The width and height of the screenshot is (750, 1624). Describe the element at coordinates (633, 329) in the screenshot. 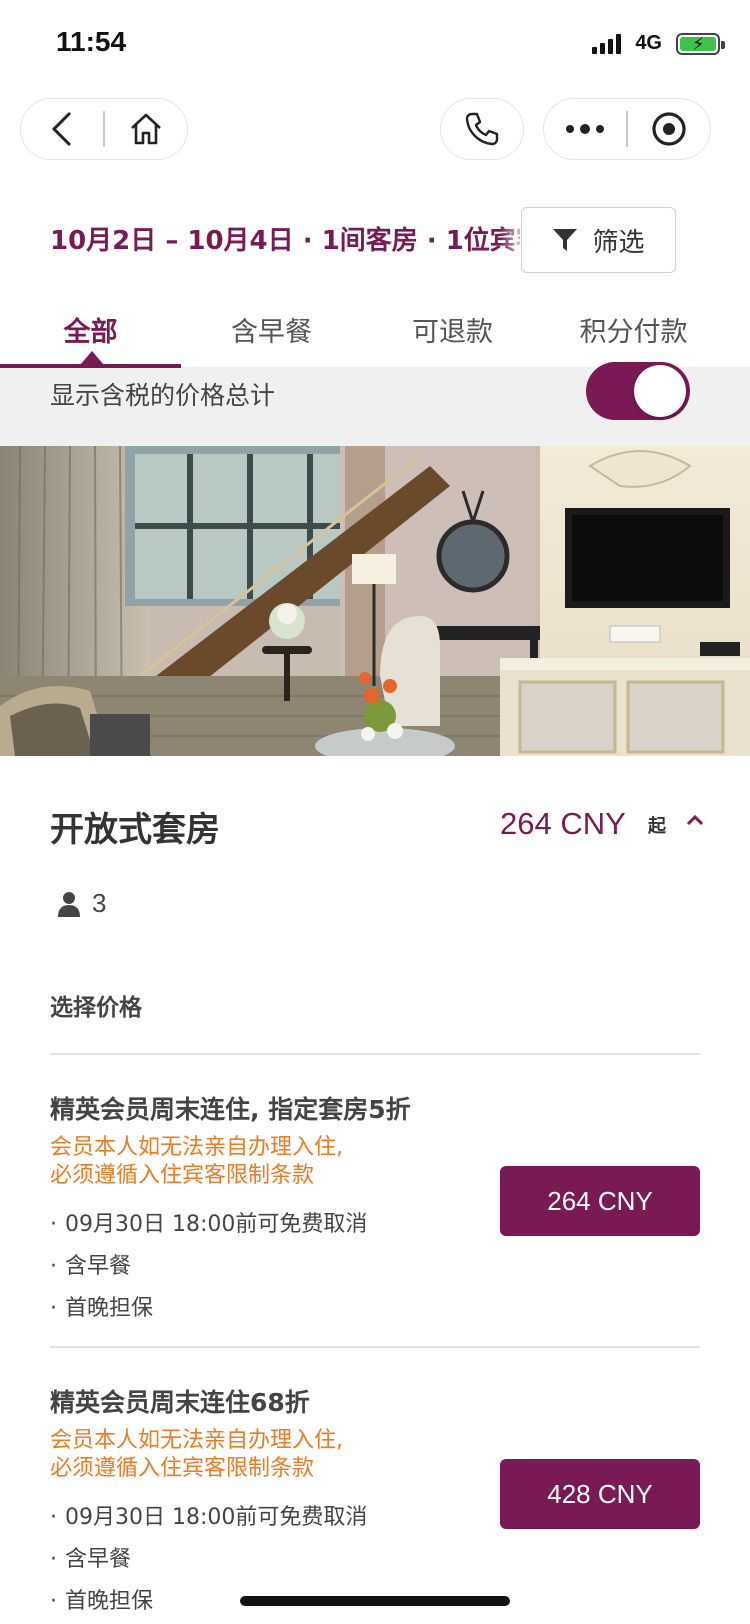

I see `tab-points: 积分付款` at that location.